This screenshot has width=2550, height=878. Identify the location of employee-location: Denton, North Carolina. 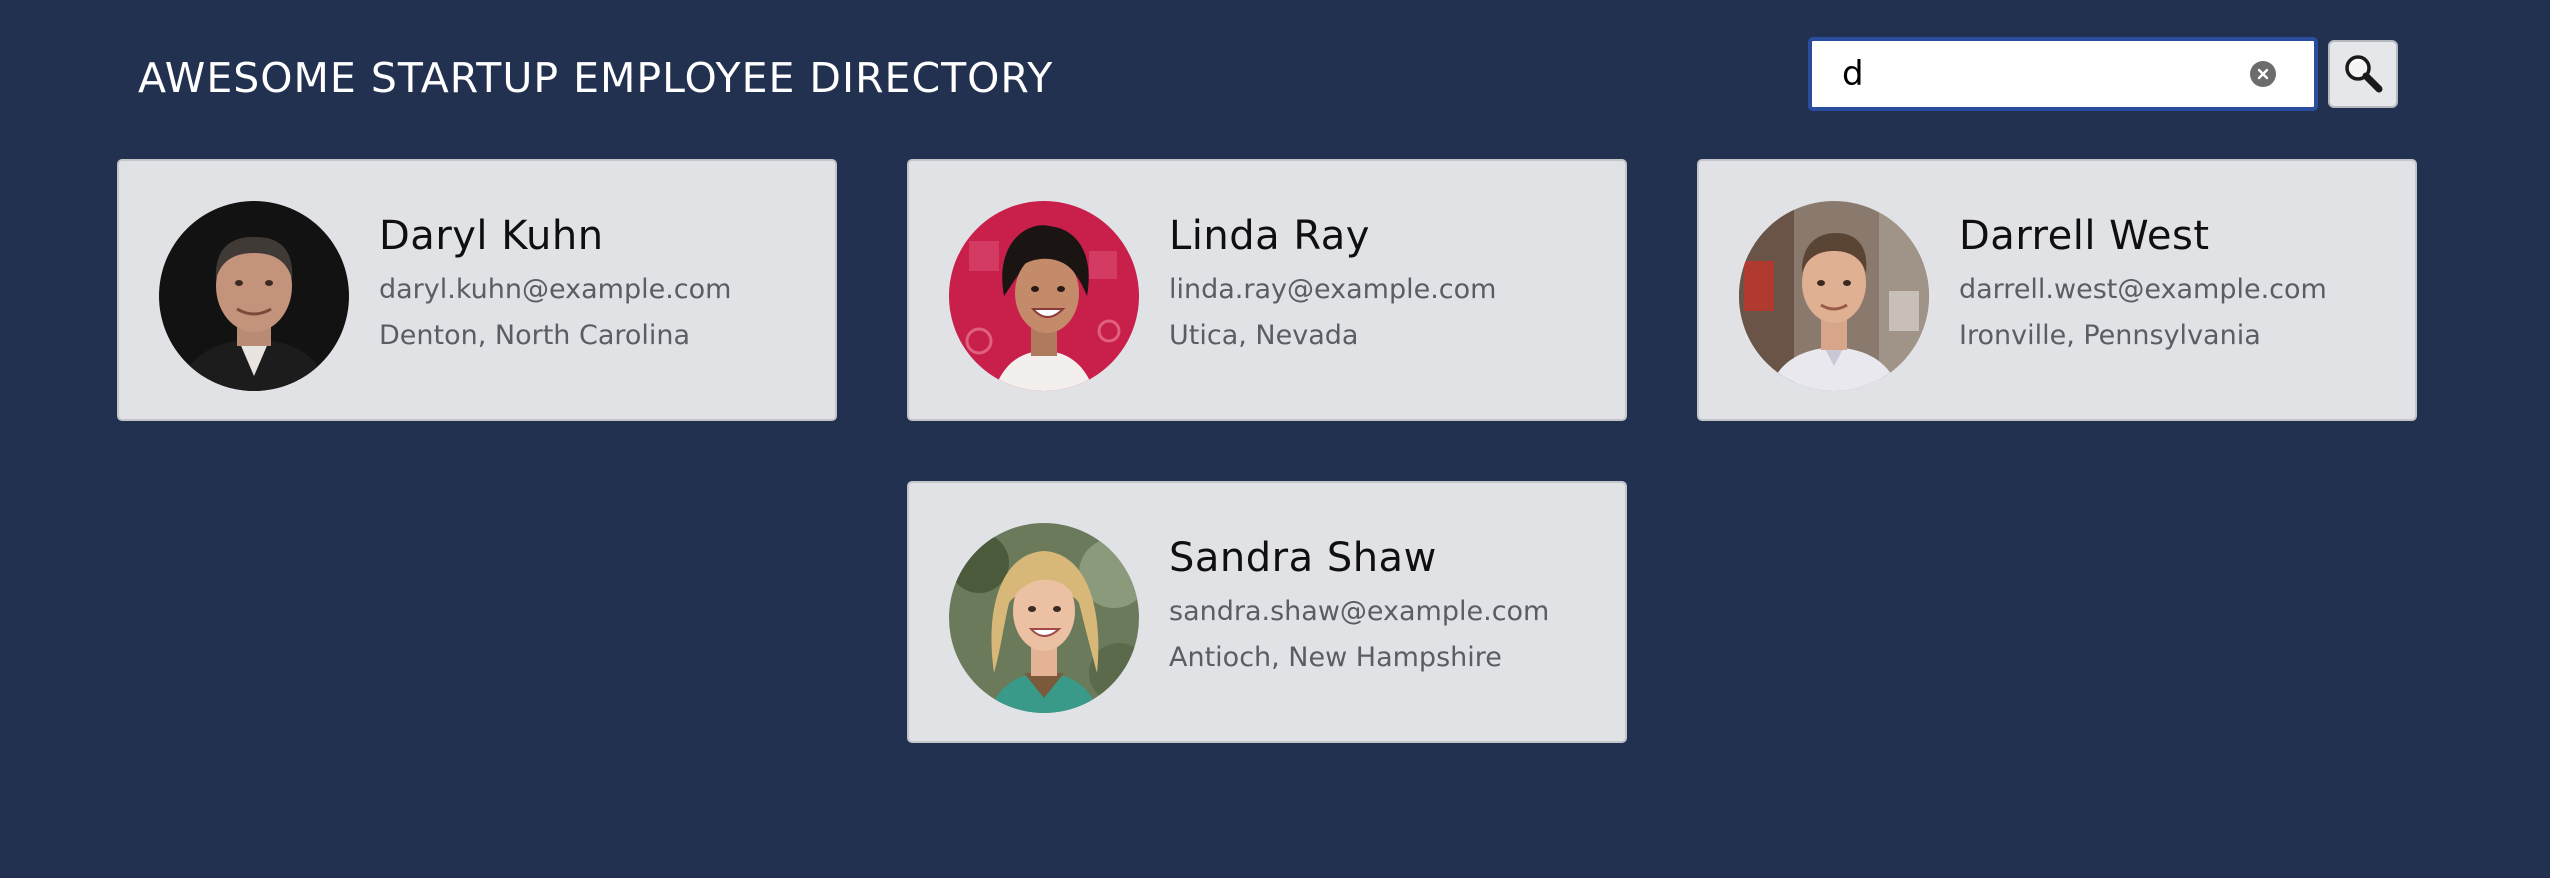
(535, 335).